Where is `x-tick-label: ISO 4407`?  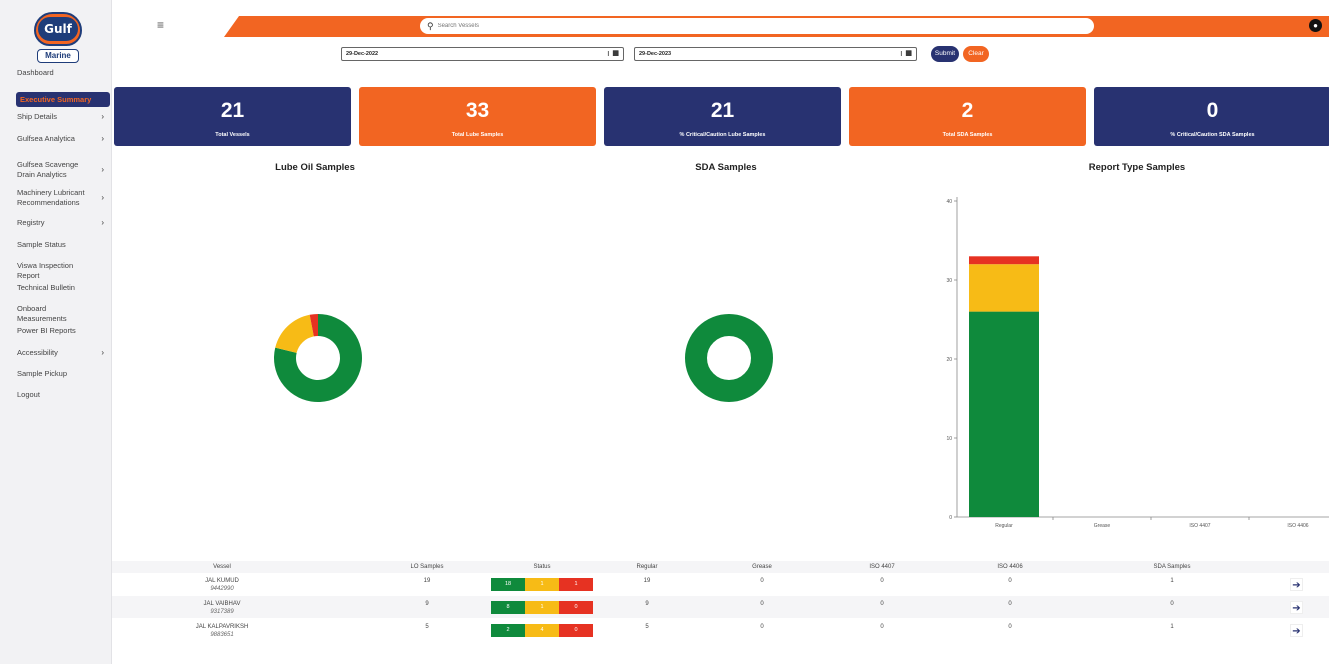
x-tick-label: ISO 4407 is located at coordinates (1199, 526).